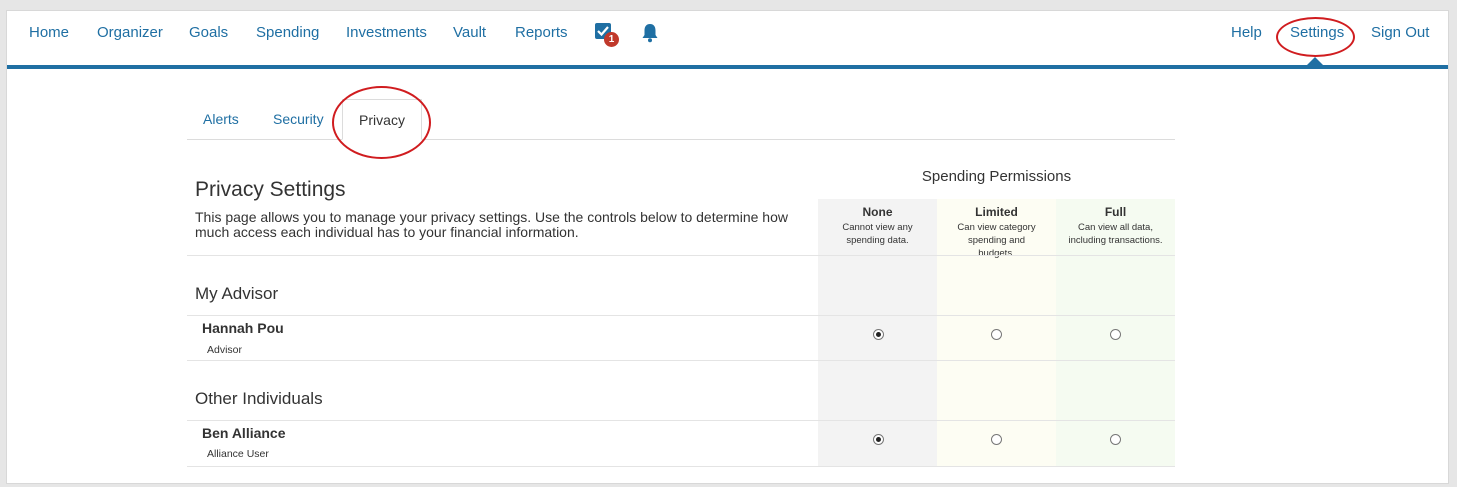 The image size is (1457, 487). What do you see at coordinates (611, 39) in the screenshot?
I see `tasks-badge: 1` at bounding box center [611, 39].